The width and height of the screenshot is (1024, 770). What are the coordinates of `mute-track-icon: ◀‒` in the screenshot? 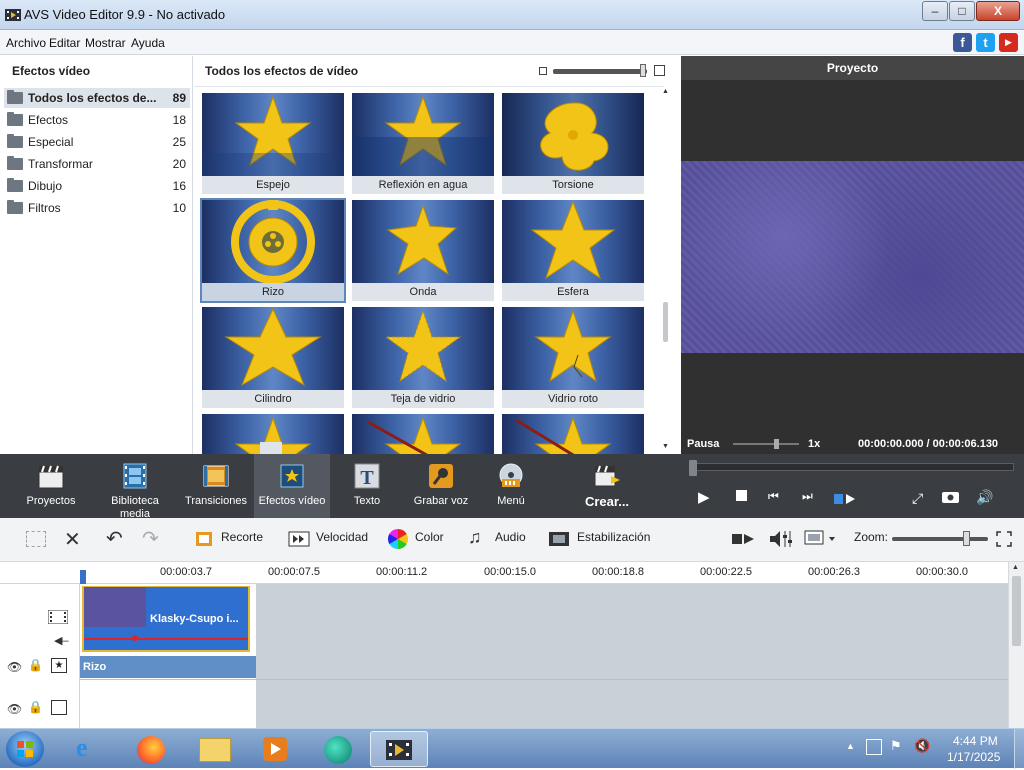 It's located at (61, 640).